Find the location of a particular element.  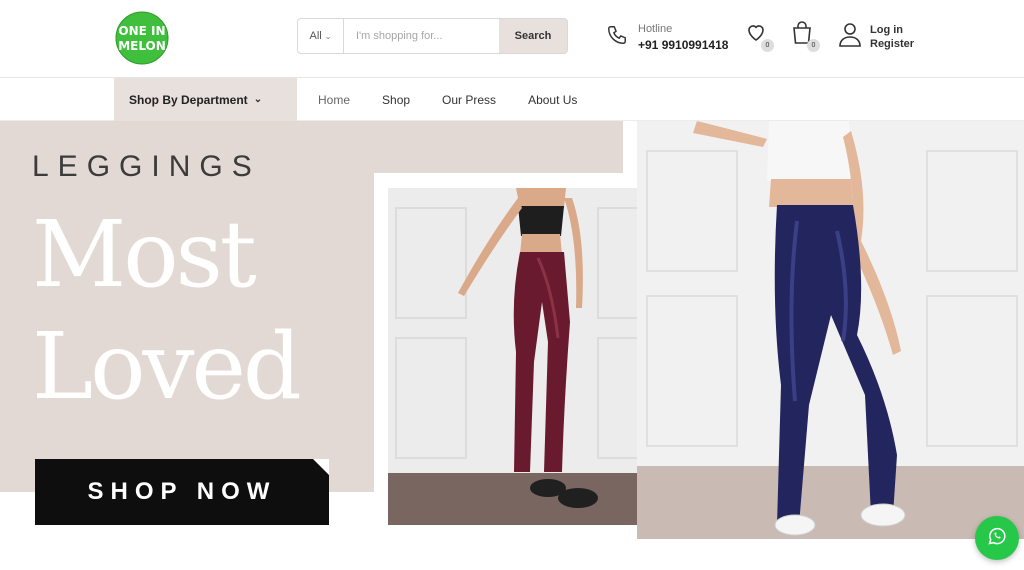

department-label: Shop By Department is located at coordinates (188, 99).